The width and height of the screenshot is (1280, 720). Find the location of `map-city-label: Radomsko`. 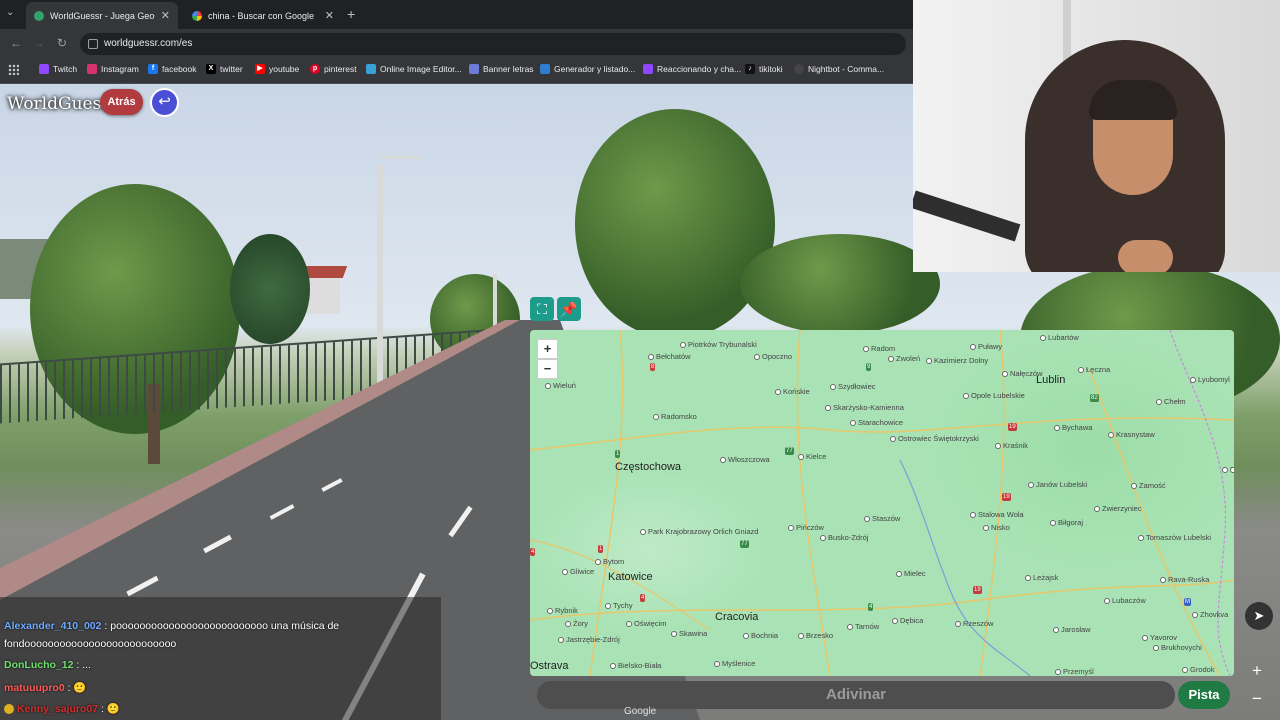

map-city-label: Radomsko is located at coordinates (675, 416).